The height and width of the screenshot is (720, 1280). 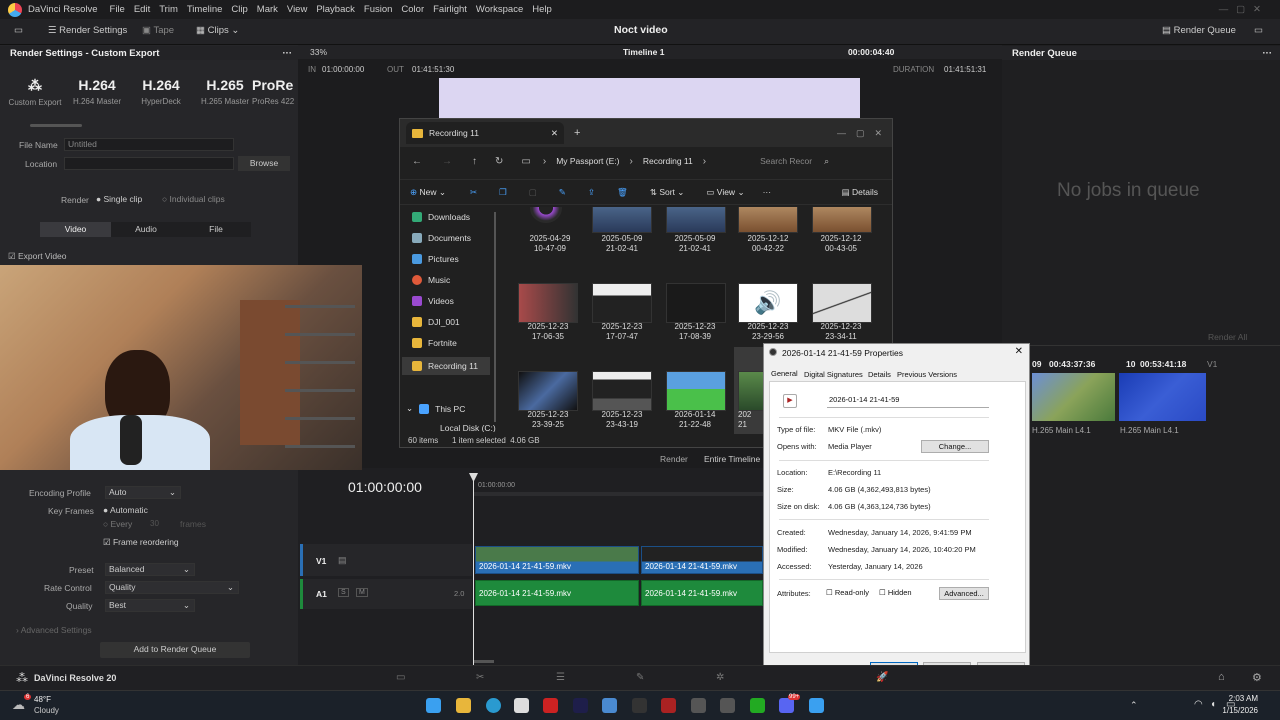 I want to click on tab-details: Details, so click(x=879, y=374).